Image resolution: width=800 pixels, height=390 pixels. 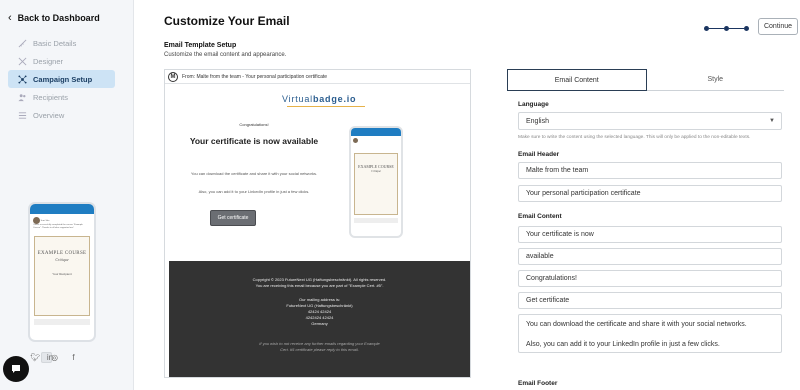 I want to click on phone-certificate: EXAMPLE COURSE Critique, so click(x=376, y=184).